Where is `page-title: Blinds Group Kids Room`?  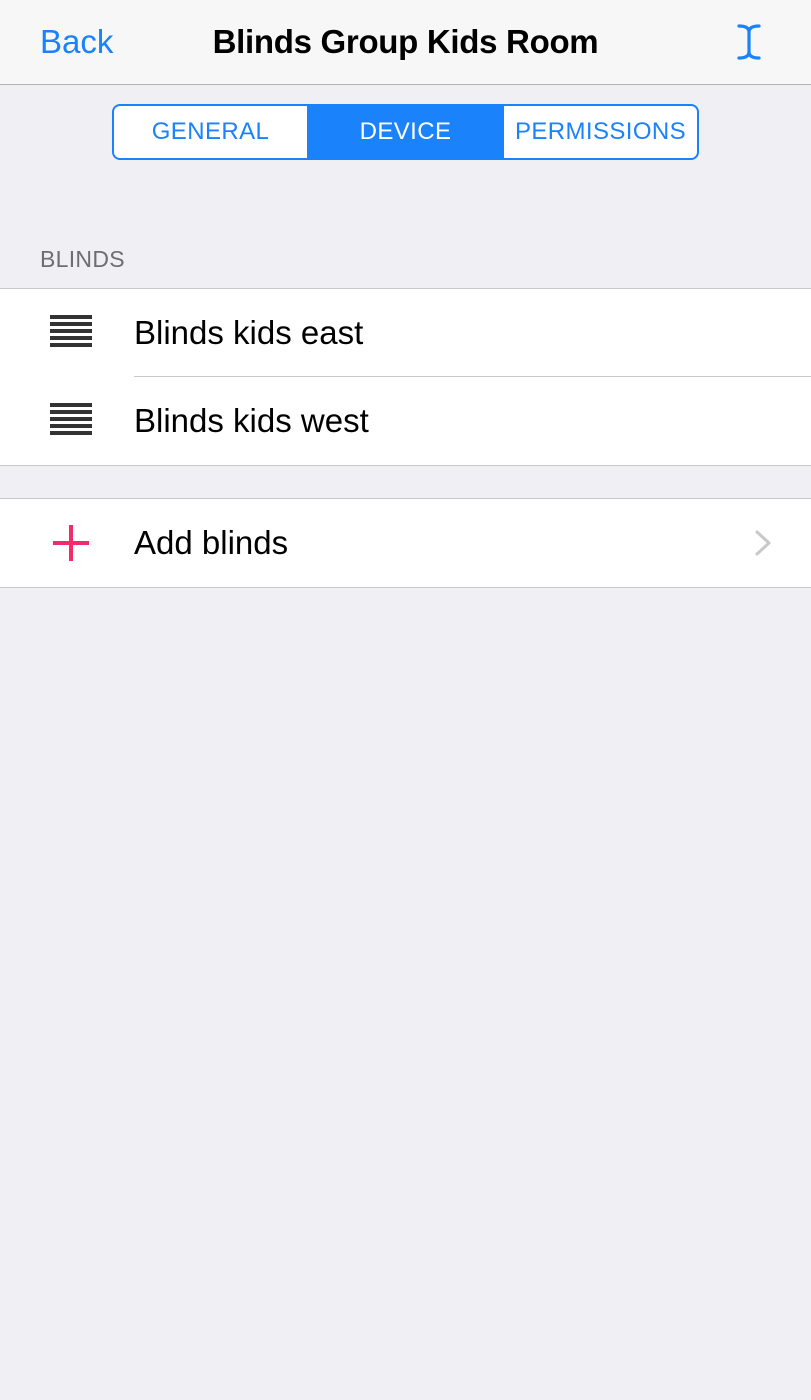 page-title: Blinds Group Kids Room is located at coordinates (405, 41).